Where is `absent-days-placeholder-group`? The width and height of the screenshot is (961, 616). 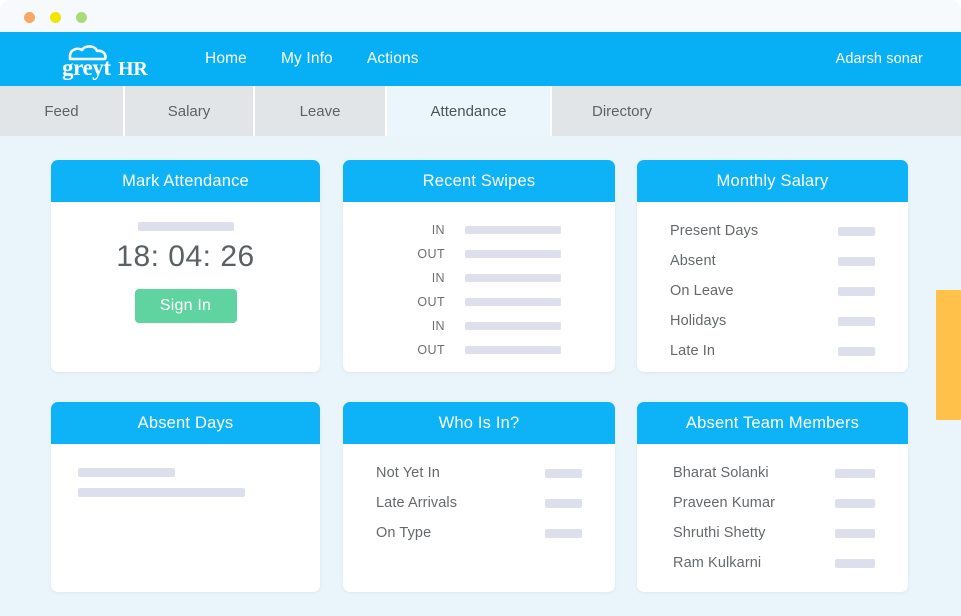
absent-days-placeholder-group is located at coordinates (161, 488).